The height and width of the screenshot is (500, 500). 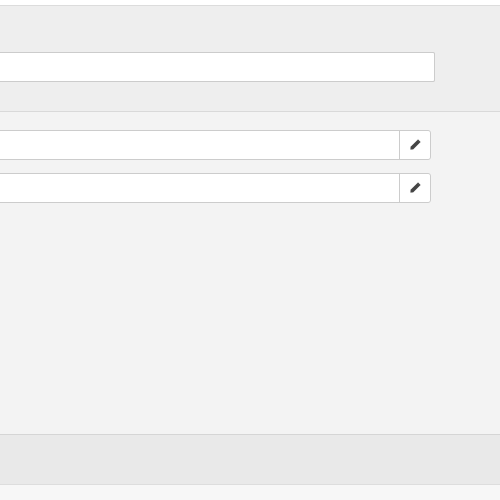 What do you see at coordinates (250, 492) in the screenshot?
I see `bottom-strip` at bounding box center [250, 492].